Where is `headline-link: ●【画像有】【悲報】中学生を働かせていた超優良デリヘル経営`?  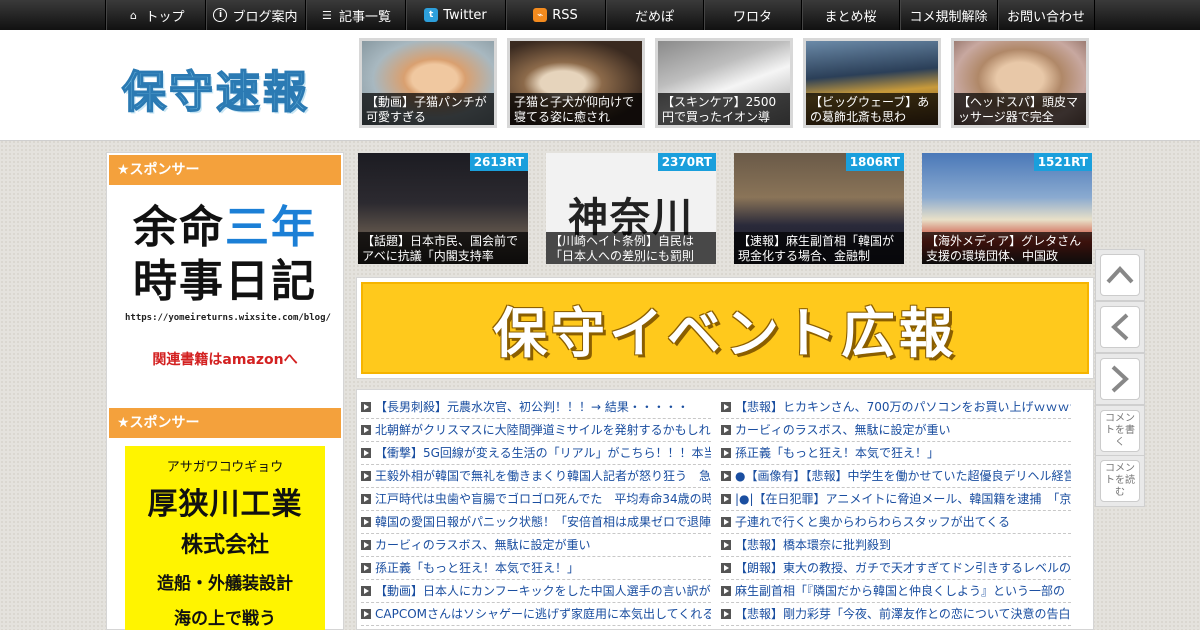 headline-link: ●【画像有】【悲報】中学生を働かせていた超優良デリヘル経営 is located at coordinates (896, 476).